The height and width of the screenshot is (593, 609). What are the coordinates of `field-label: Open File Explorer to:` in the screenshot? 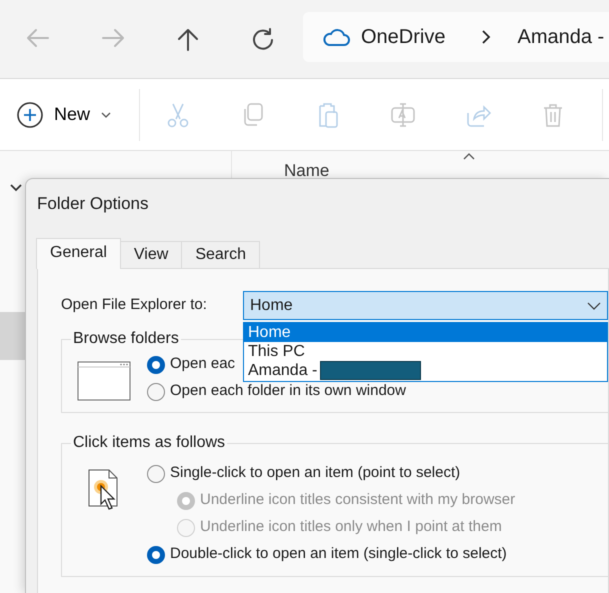 It's located at (134, 305).